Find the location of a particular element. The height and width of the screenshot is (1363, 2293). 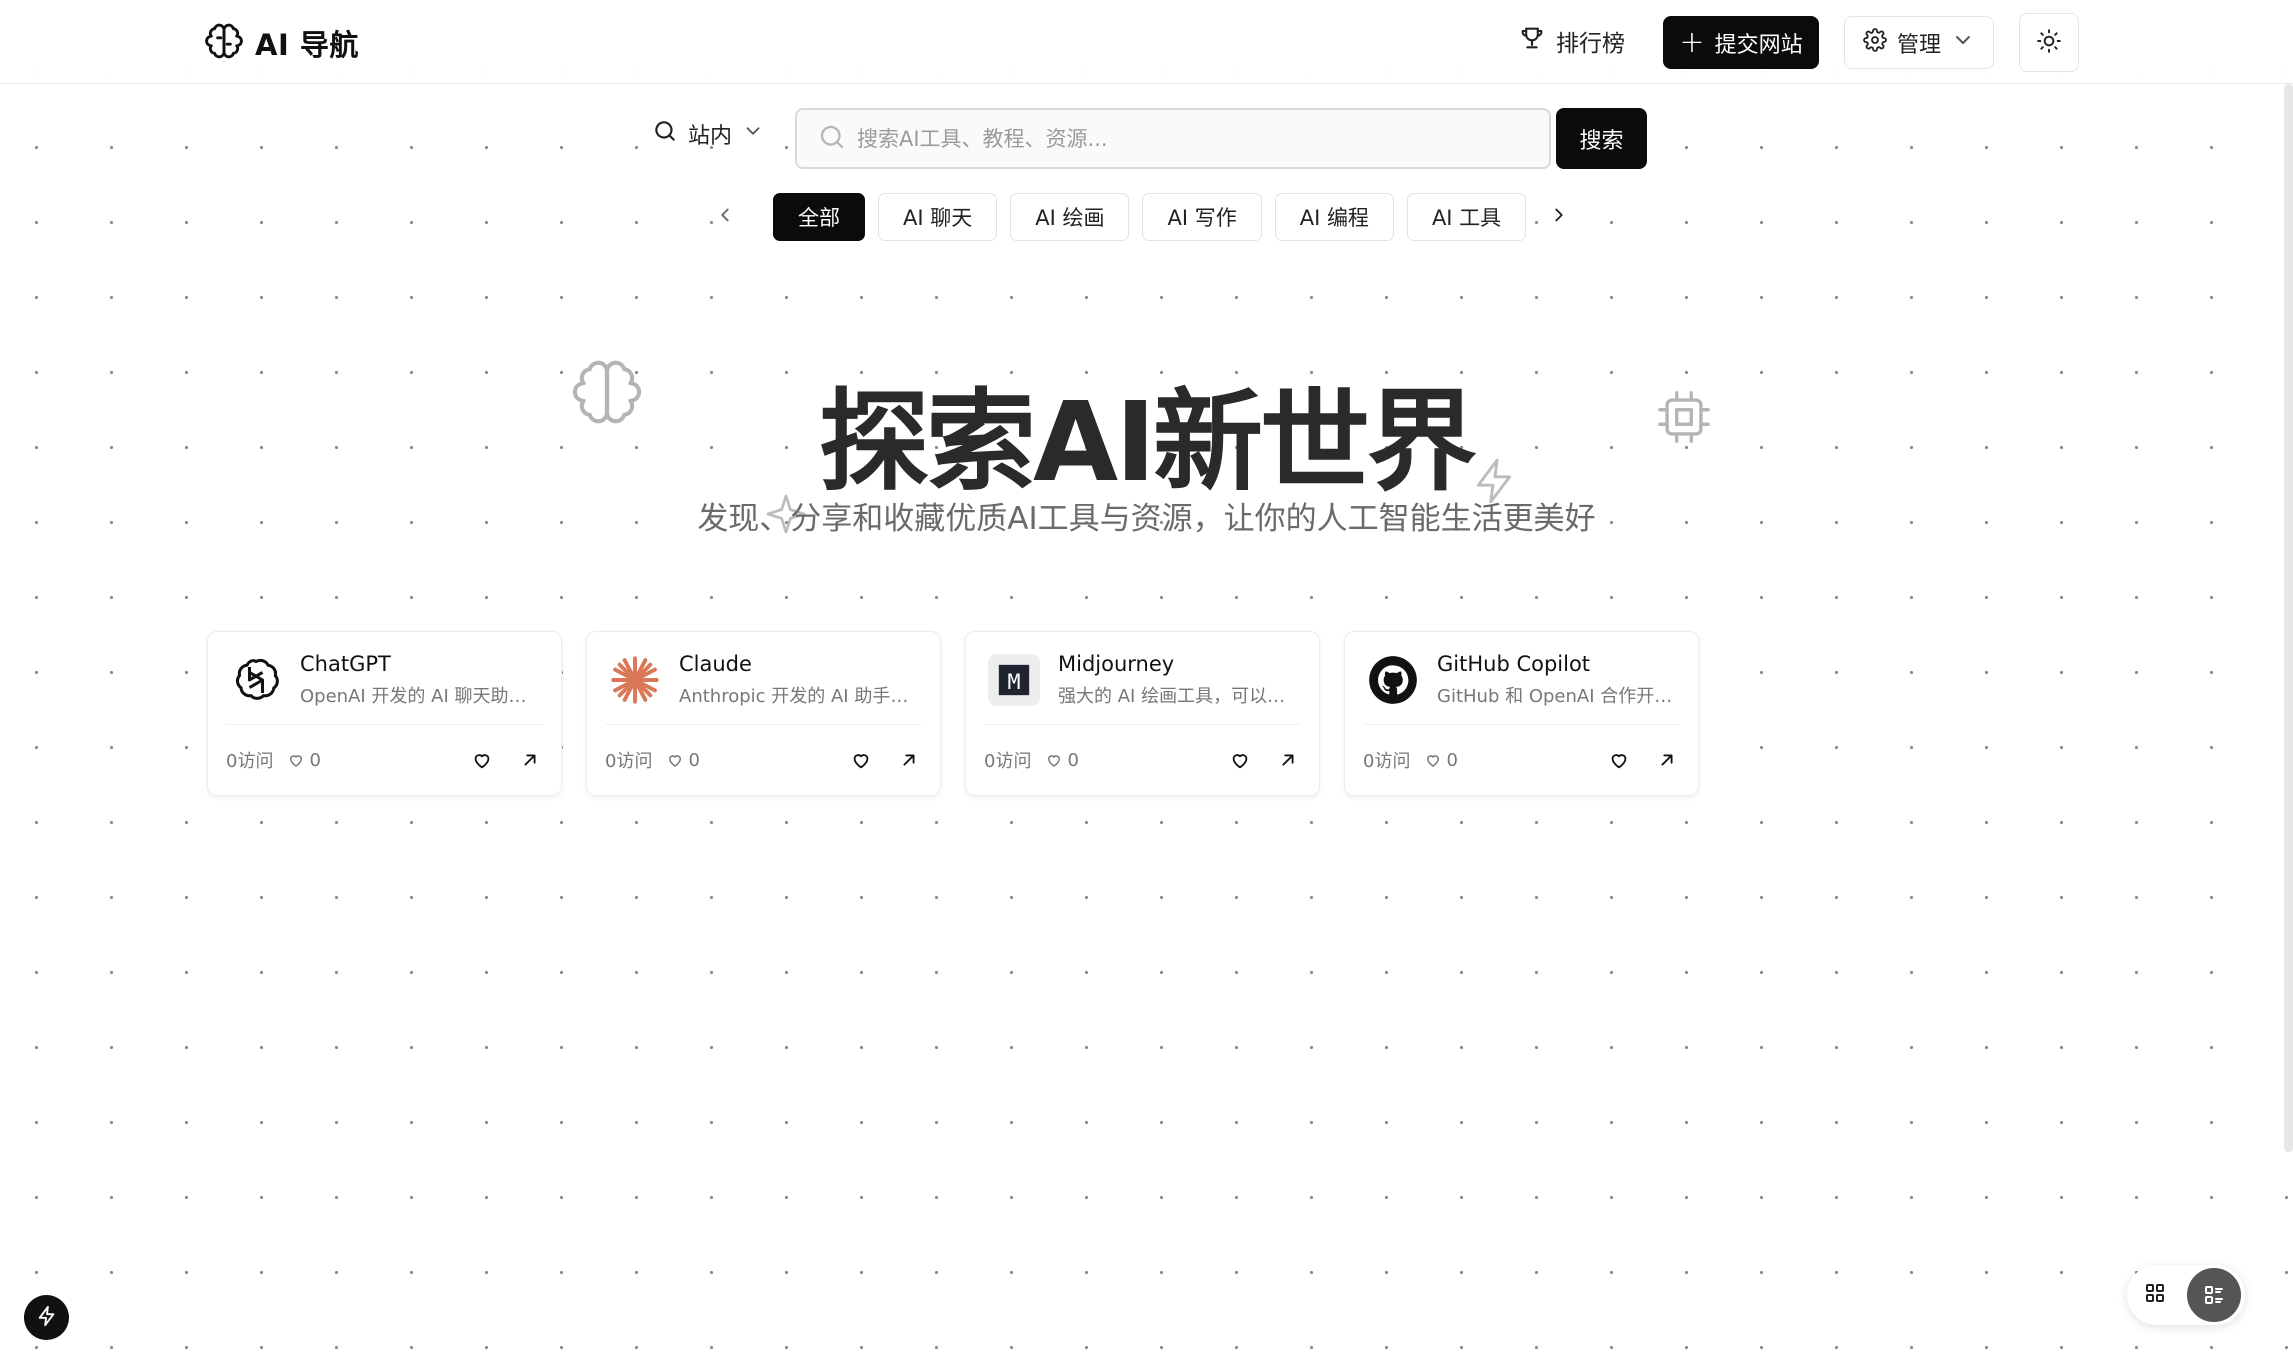

tool-card: Claude Anthropic 开发的 AI 助手，... 0访问 0 is located at coordinates (763, 713).